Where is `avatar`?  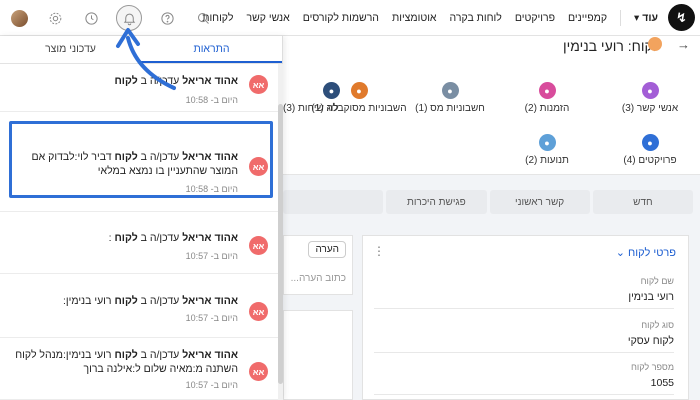 avatar is located at coordinates (19, 18).